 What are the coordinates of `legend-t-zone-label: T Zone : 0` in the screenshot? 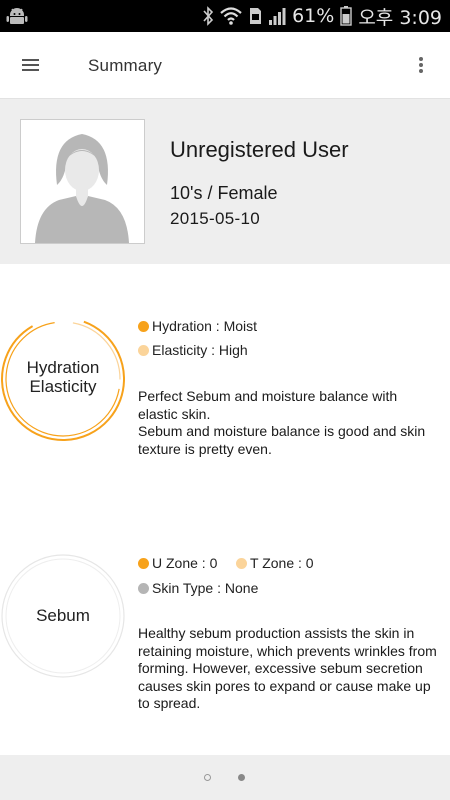 It's located at (282, 563).